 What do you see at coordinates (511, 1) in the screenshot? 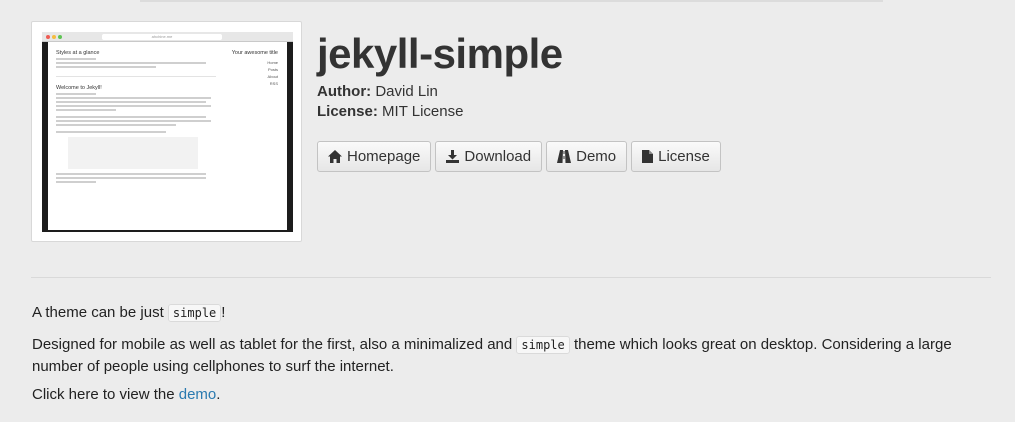
I see `top-divider` at bounding box center [511, 1].